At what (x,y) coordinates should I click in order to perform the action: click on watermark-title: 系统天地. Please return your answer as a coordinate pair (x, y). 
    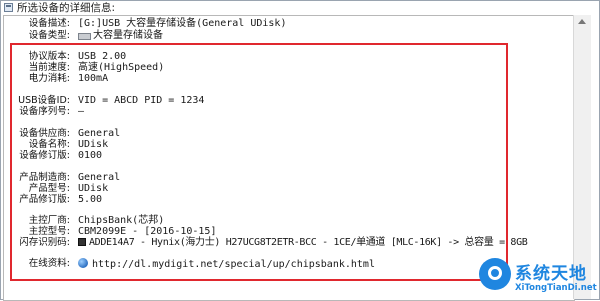
    Looking at the image, I should click on (551, 274).